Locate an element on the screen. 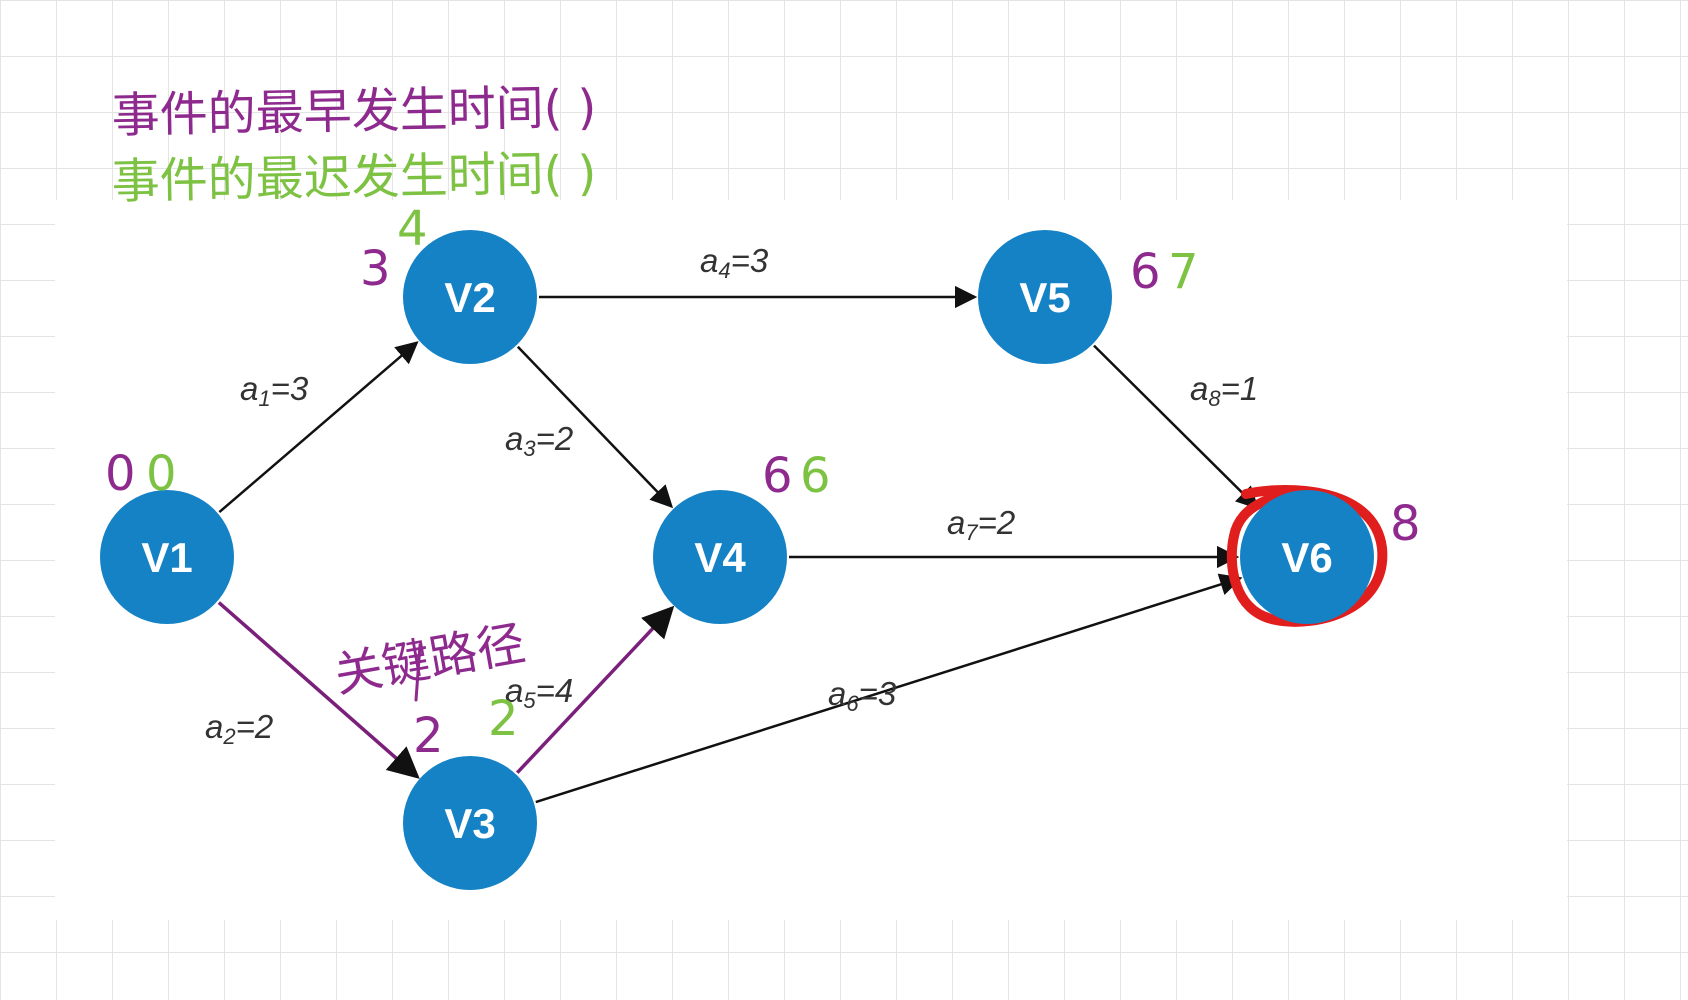 This screenshot has height=1000, width=1688. earliest-time-v2: 3 is located at coordinates (375, 269).